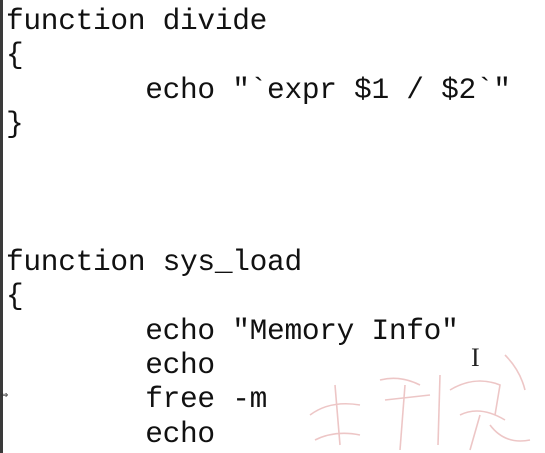  Describe the element at coordinates (475, 357) in the screenshot. I see `text-cursor-icon: I` at that location.